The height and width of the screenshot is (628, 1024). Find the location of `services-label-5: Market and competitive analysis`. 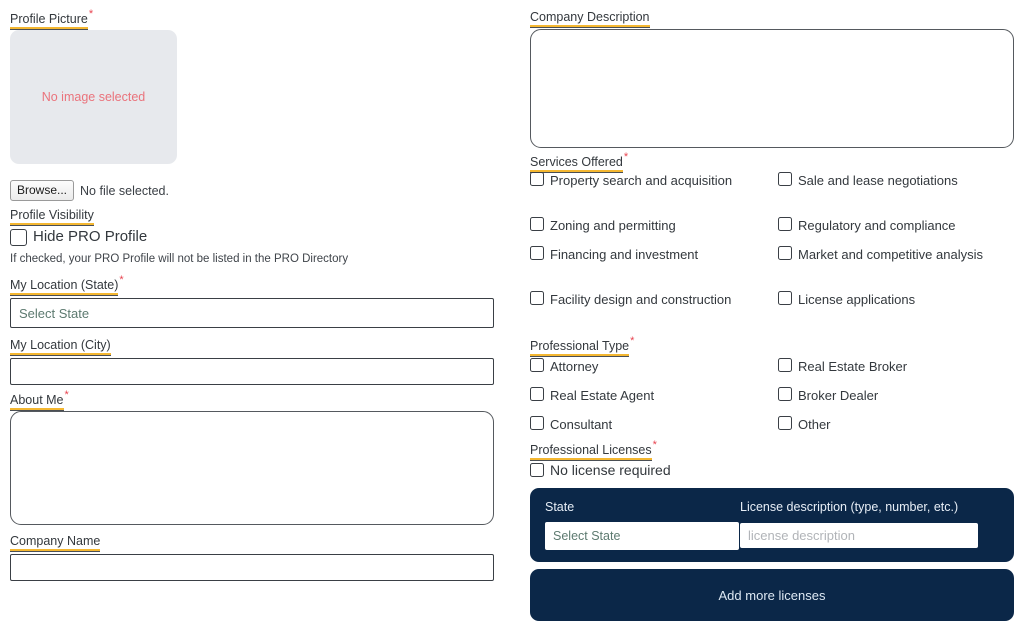

services-label-5: Market and competitive analysis is located at coordinates (890, 254).